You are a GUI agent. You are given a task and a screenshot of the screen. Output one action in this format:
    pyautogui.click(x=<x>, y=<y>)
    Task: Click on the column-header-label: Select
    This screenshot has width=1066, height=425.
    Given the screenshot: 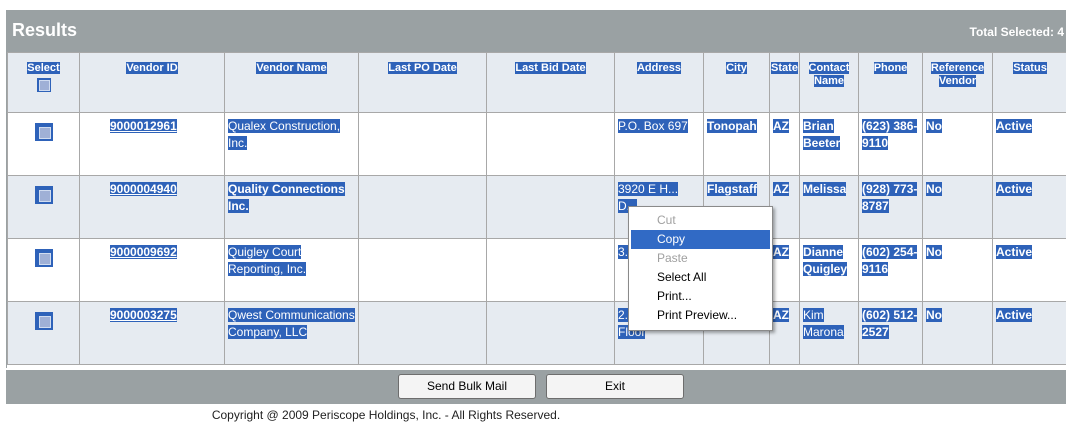 What is the action you would take?
    pyautogui.click(x=43, y=68)
    